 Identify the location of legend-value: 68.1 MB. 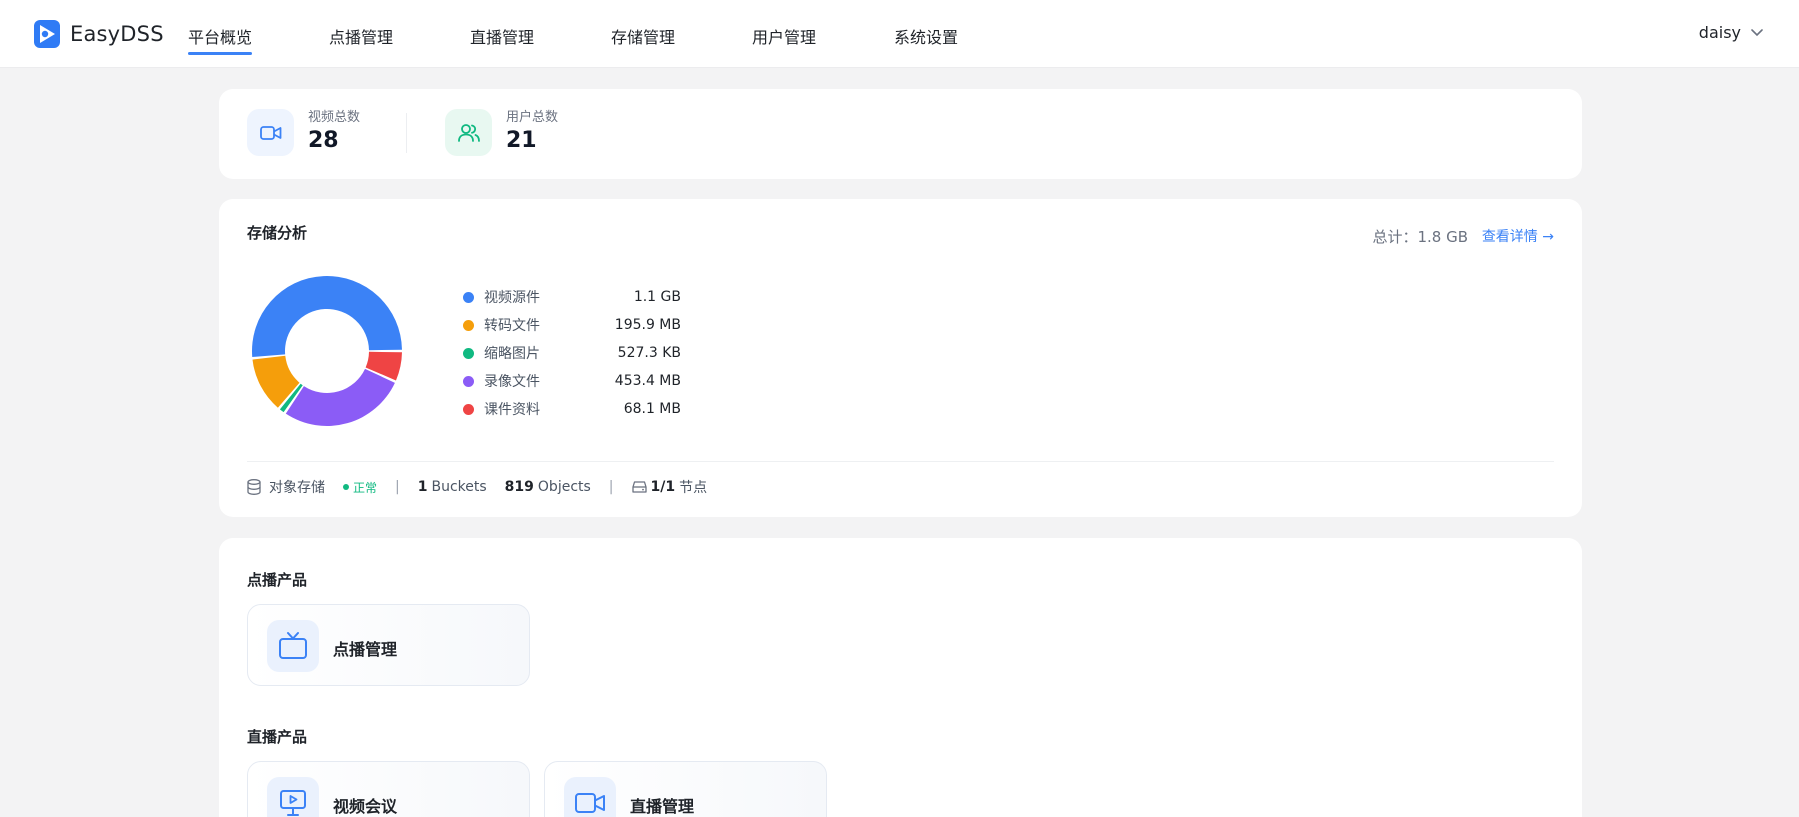
(652, 409).